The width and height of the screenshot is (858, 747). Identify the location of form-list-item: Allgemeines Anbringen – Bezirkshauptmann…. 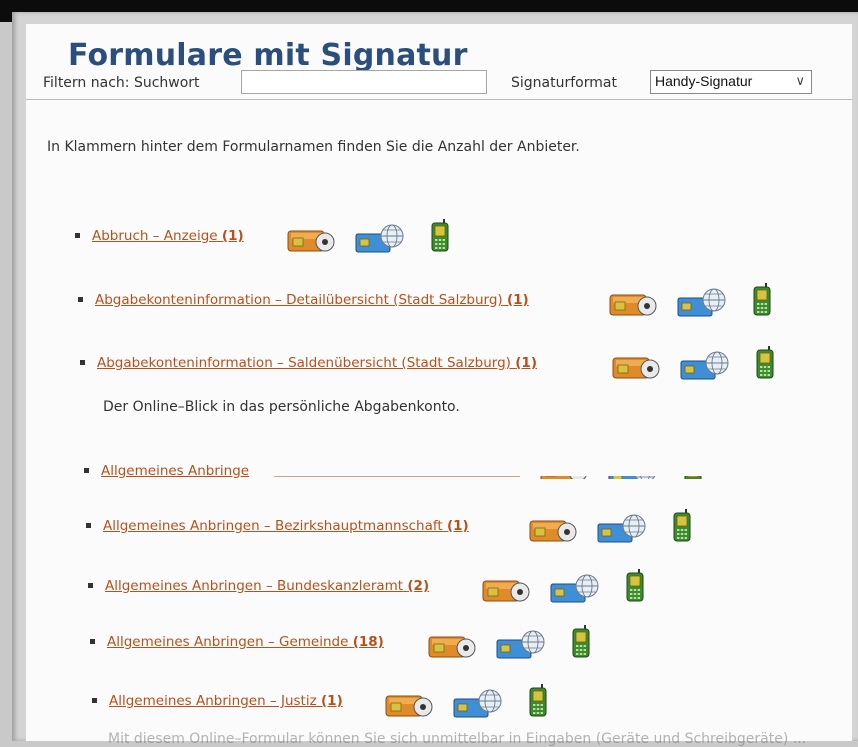
(453, 526).